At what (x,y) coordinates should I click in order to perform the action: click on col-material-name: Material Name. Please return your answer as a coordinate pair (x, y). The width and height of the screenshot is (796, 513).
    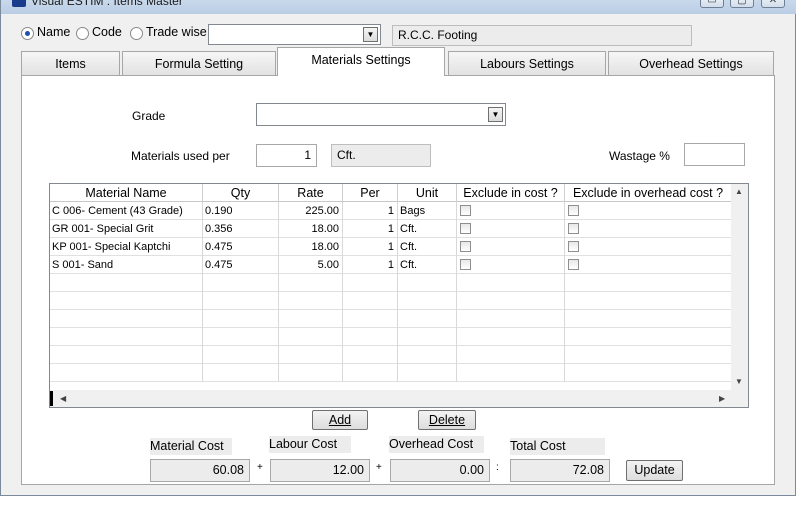
    Looking at the image, I should click on (126, 193).